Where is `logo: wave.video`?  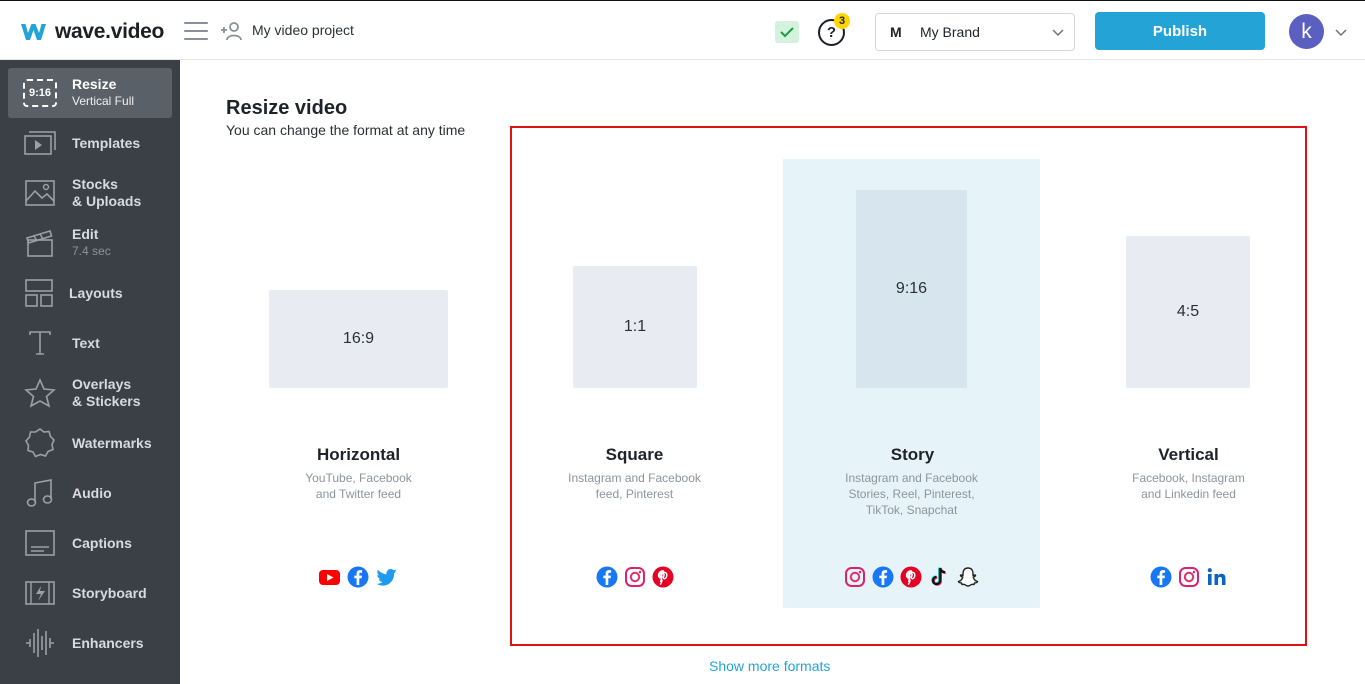
logo: wave.video is located at coordinates (92, 32).